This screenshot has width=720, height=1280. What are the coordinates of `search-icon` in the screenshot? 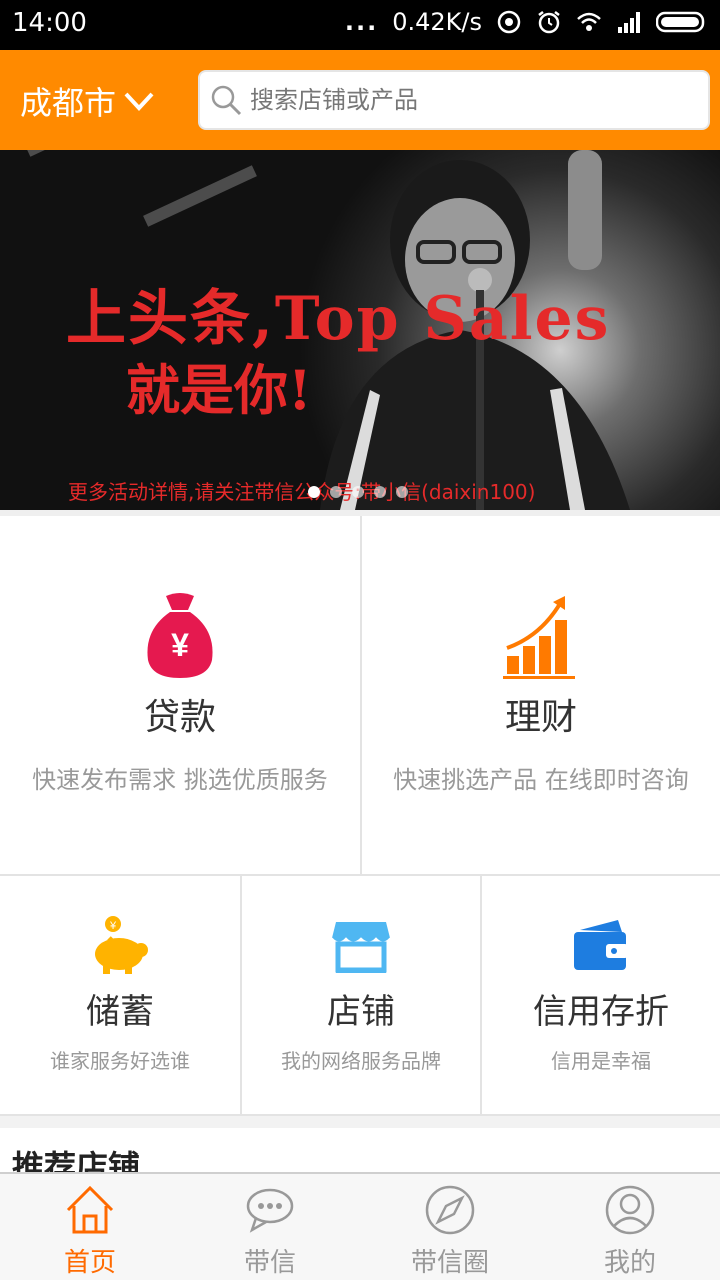 It's located at (226, 100).